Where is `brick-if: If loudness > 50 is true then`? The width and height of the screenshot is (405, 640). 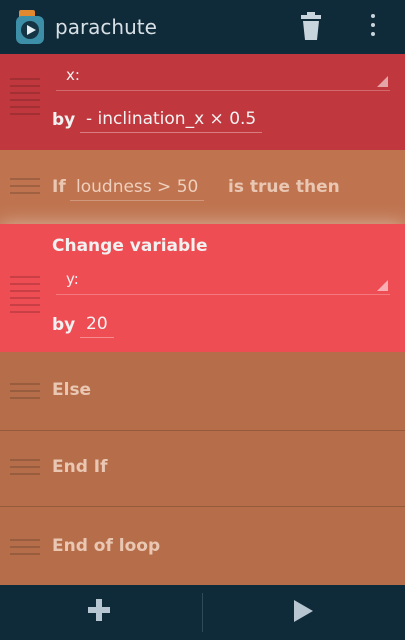
brick-if: If loudness > 50 is true then is located at coordinates (202, 187).